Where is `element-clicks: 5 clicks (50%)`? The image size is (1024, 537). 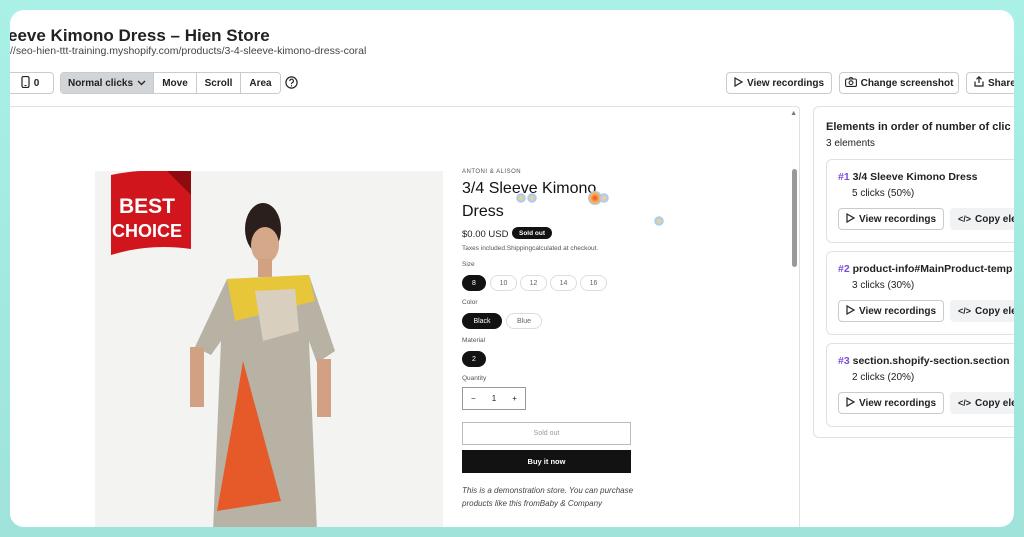 element-clicks: 5 clicks (50%) is located at coordinates (883, 193).